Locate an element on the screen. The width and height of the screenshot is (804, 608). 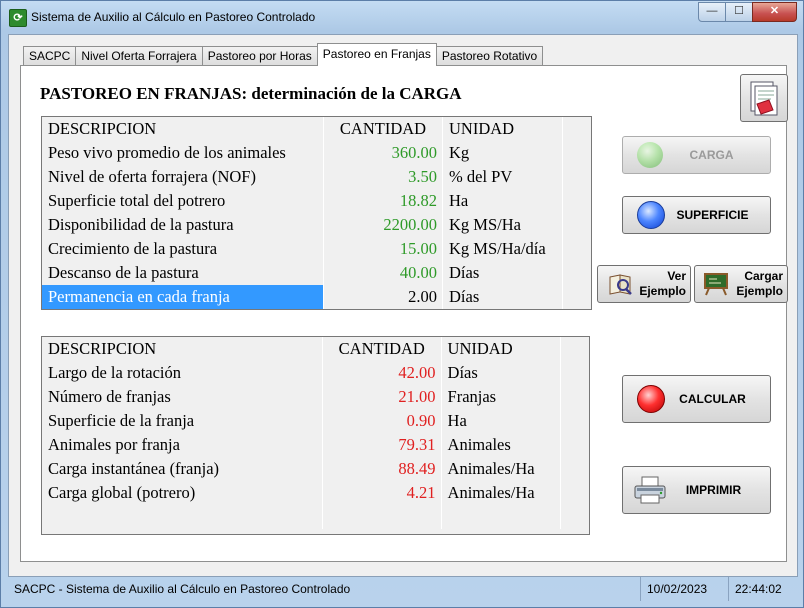
carga-label: CARGA is located at coordinates (711, 155).